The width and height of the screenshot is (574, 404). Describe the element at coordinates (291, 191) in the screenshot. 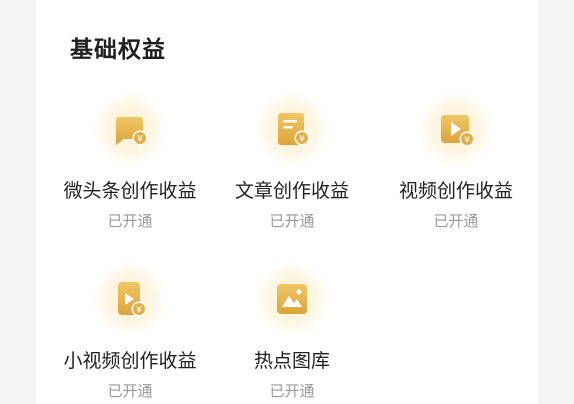

I see `benefit-name: 文章创作收益` at that location.